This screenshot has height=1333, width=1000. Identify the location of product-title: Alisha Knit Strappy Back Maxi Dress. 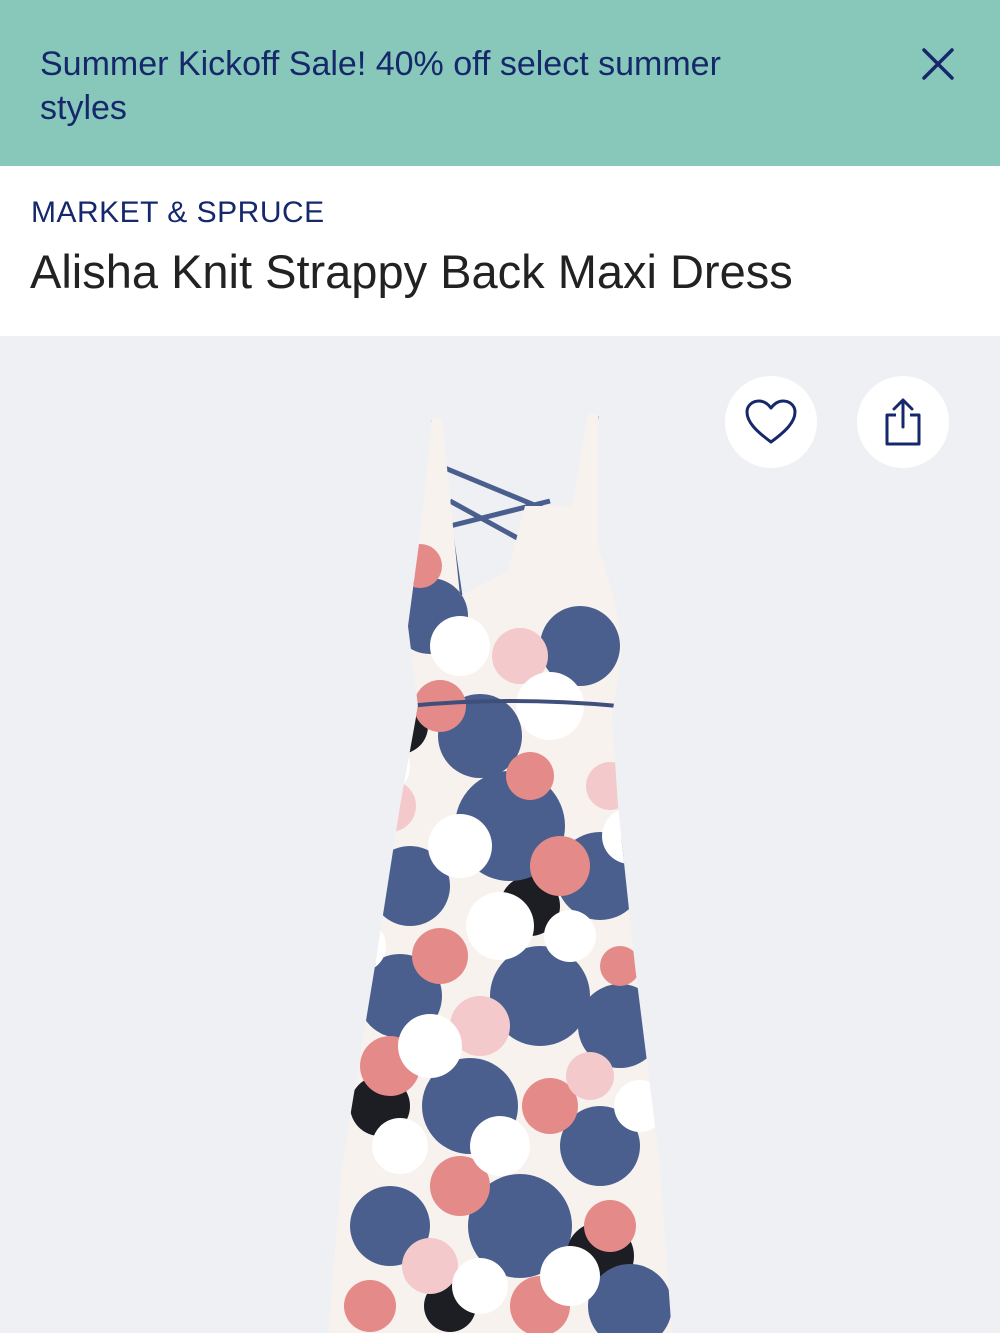
(411, 271).